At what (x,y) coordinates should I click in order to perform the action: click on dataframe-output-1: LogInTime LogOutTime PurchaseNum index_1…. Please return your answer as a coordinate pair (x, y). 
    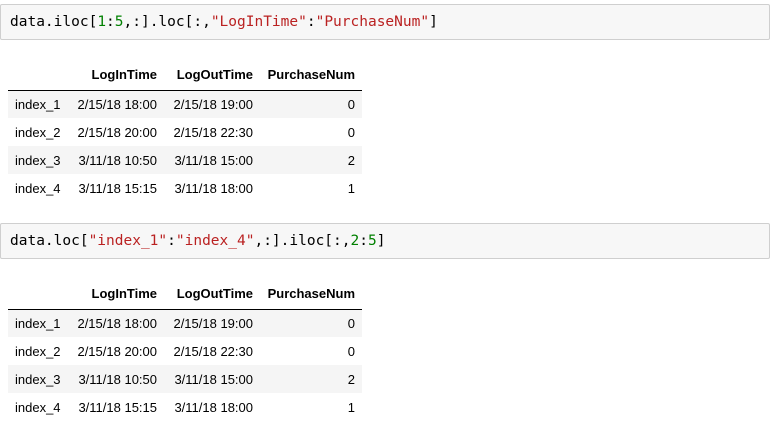
    Looking at the image, I should click on (185, 131).